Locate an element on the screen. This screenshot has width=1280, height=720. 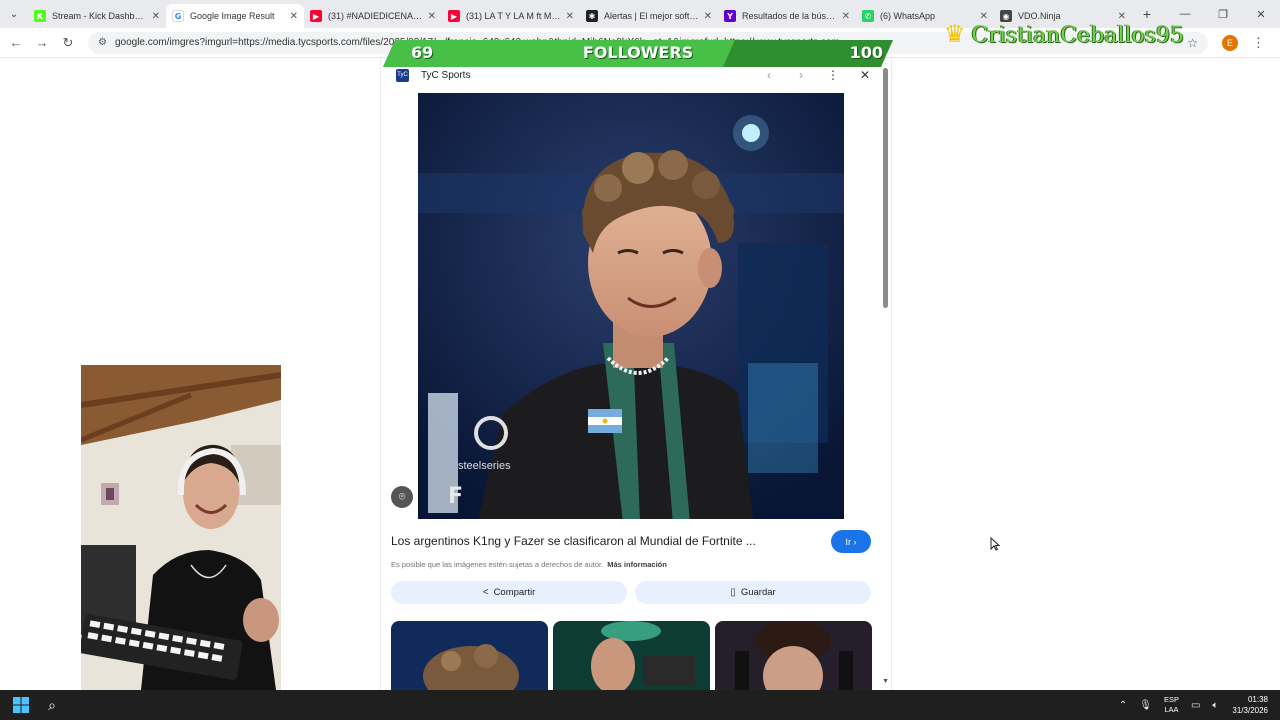
close-window-button: ✕ is located at coordinates (1261, 14).